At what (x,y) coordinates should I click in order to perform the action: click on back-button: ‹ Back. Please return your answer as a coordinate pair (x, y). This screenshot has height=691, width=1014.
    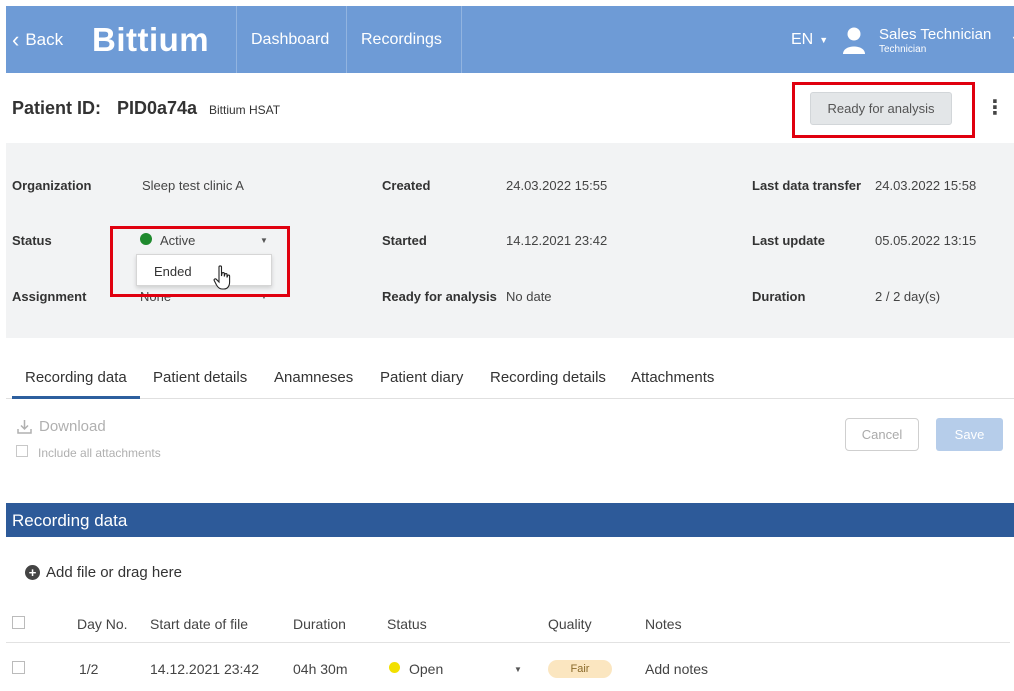
    Looking at the image, I should click on (37, 39).